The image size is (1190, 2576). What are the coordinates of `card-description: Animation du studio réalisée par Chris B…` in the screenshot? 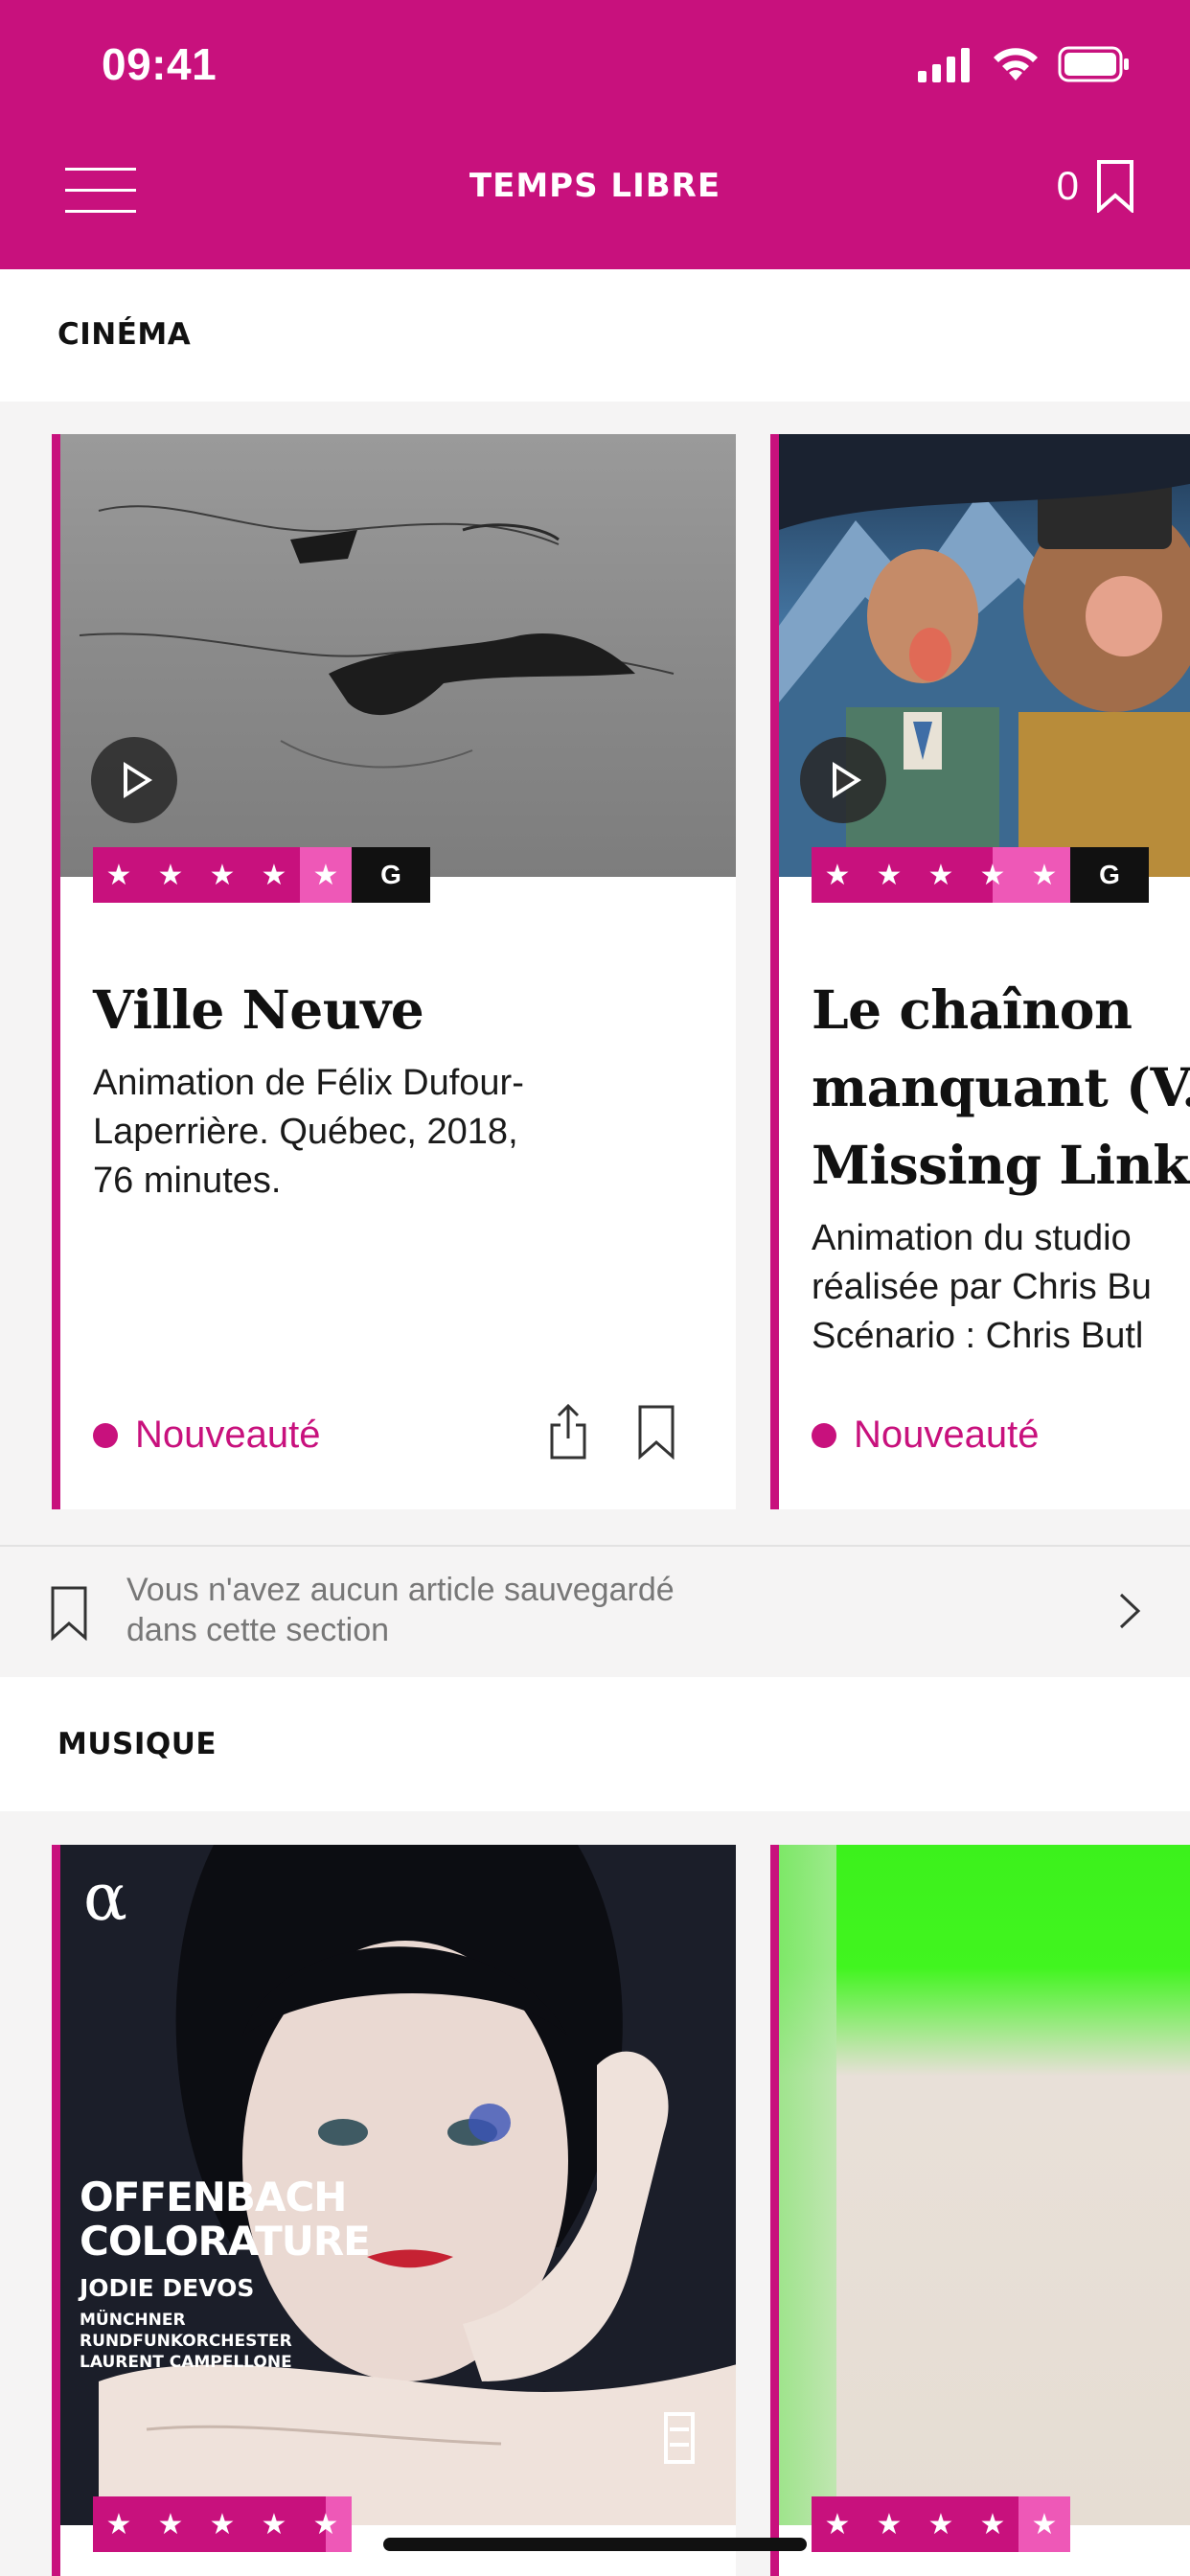 It's located at (982, 1287).